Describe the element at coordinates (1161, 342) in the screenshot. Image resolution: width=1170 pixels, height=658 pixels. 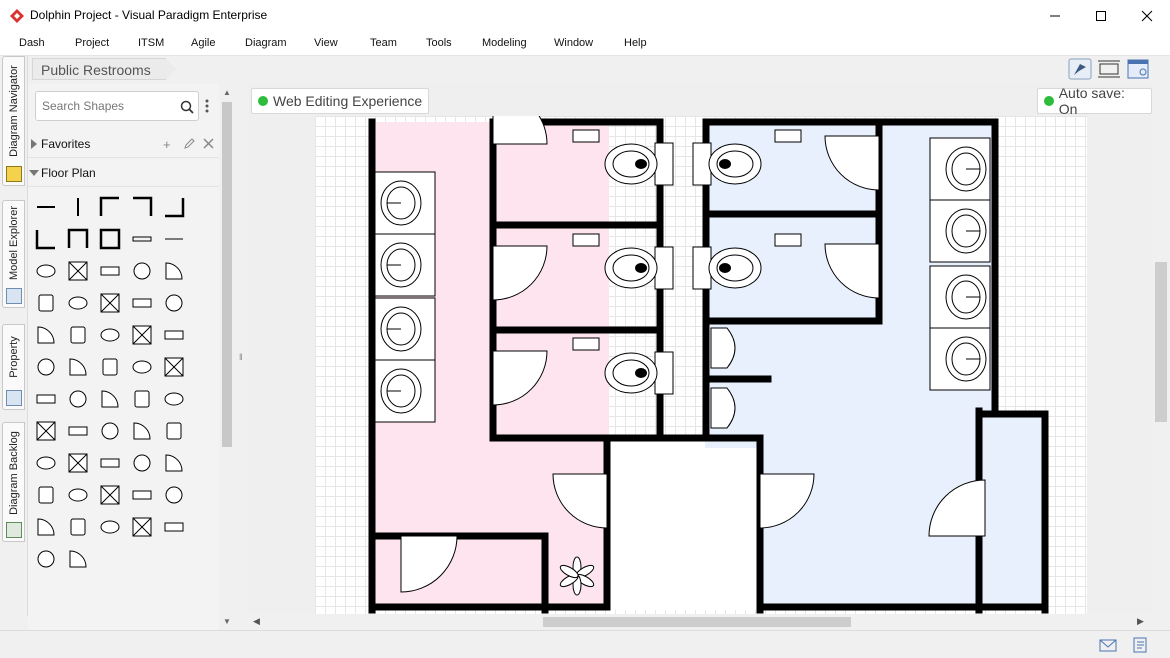
I see `canvas-vscroll-thumb` at that location.